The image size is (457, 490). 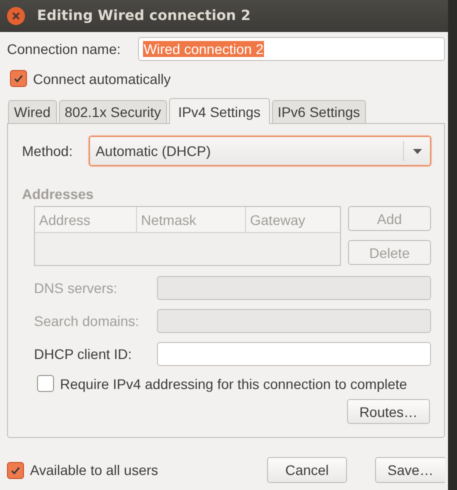 I want to click on tab: IPv4 Settings, so click(x=219, y=111).